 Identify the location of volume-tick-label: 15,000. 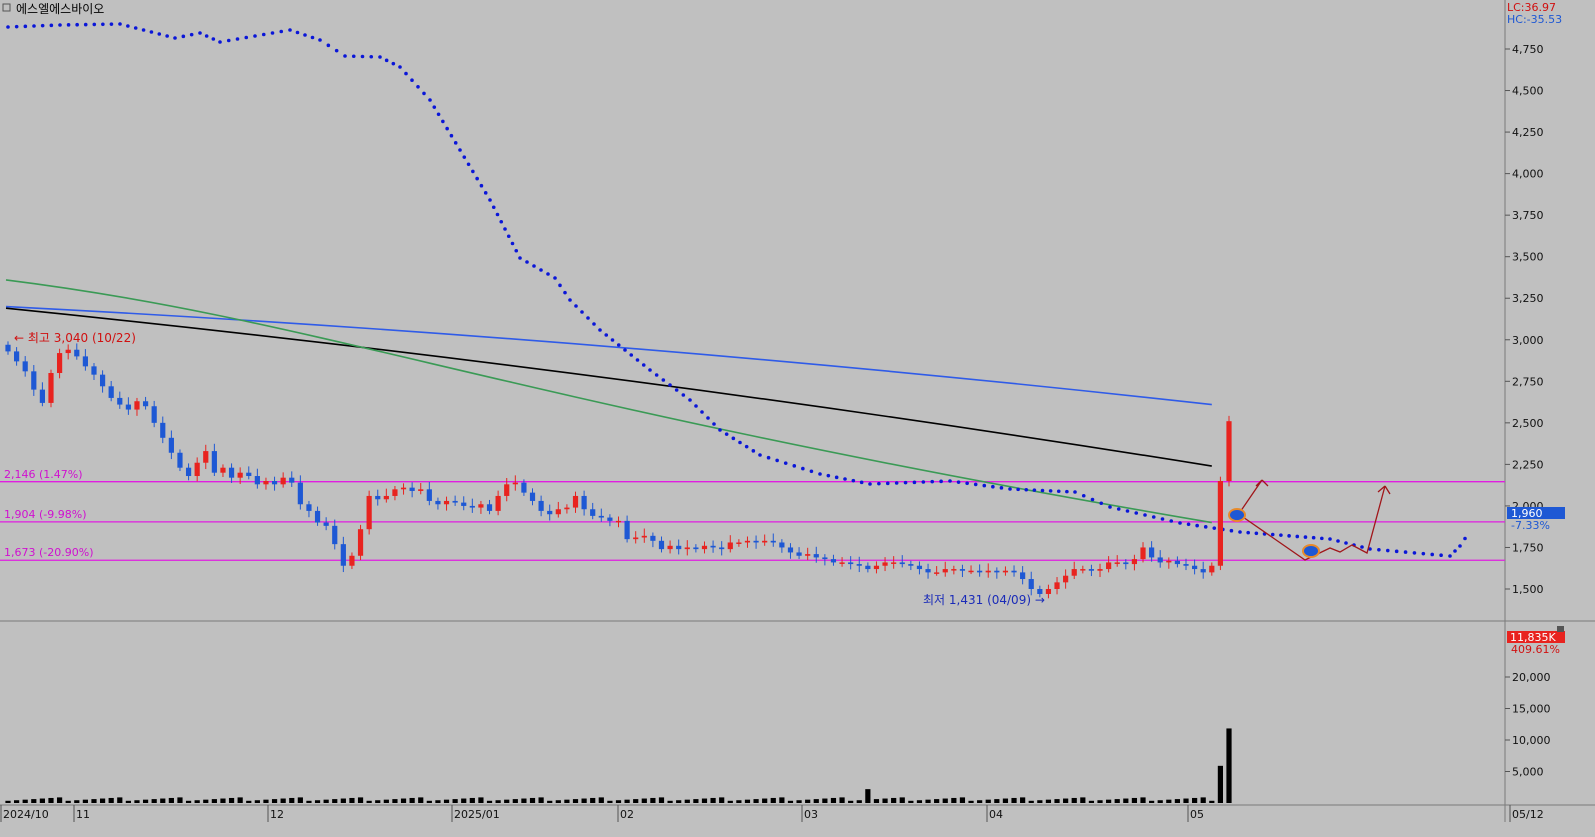
(1531, 709).